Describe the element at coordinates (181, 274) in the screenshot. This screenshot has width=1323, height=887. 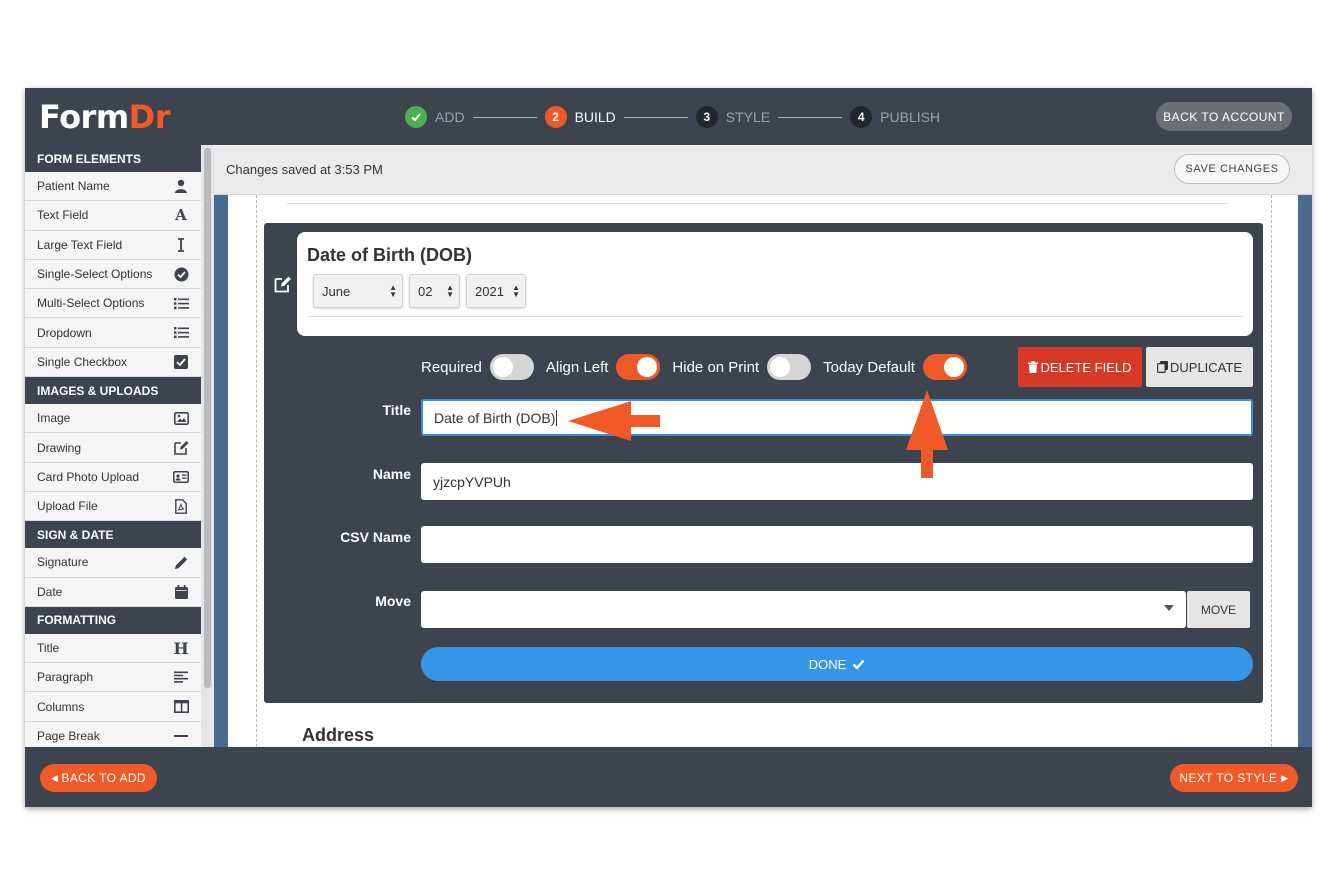
I see `check-circle-icon` at that location.